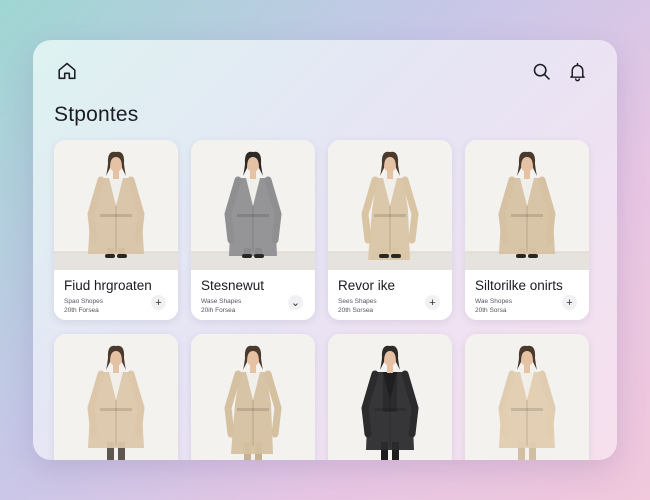 This screenshot has height=500, width=650. What do you see at coordinates (81, 310) in the screenshot?
I see `product-meta-line2: 20th Forsea` at bounding box center [81, 310].